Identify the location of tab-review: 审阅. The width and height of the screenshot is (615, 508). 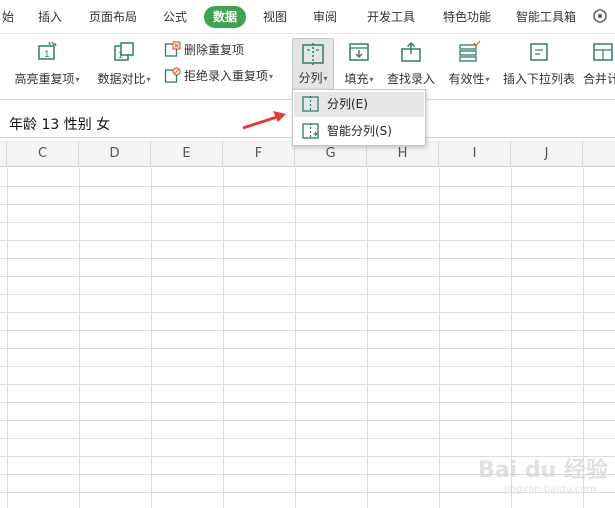
(325, 17).